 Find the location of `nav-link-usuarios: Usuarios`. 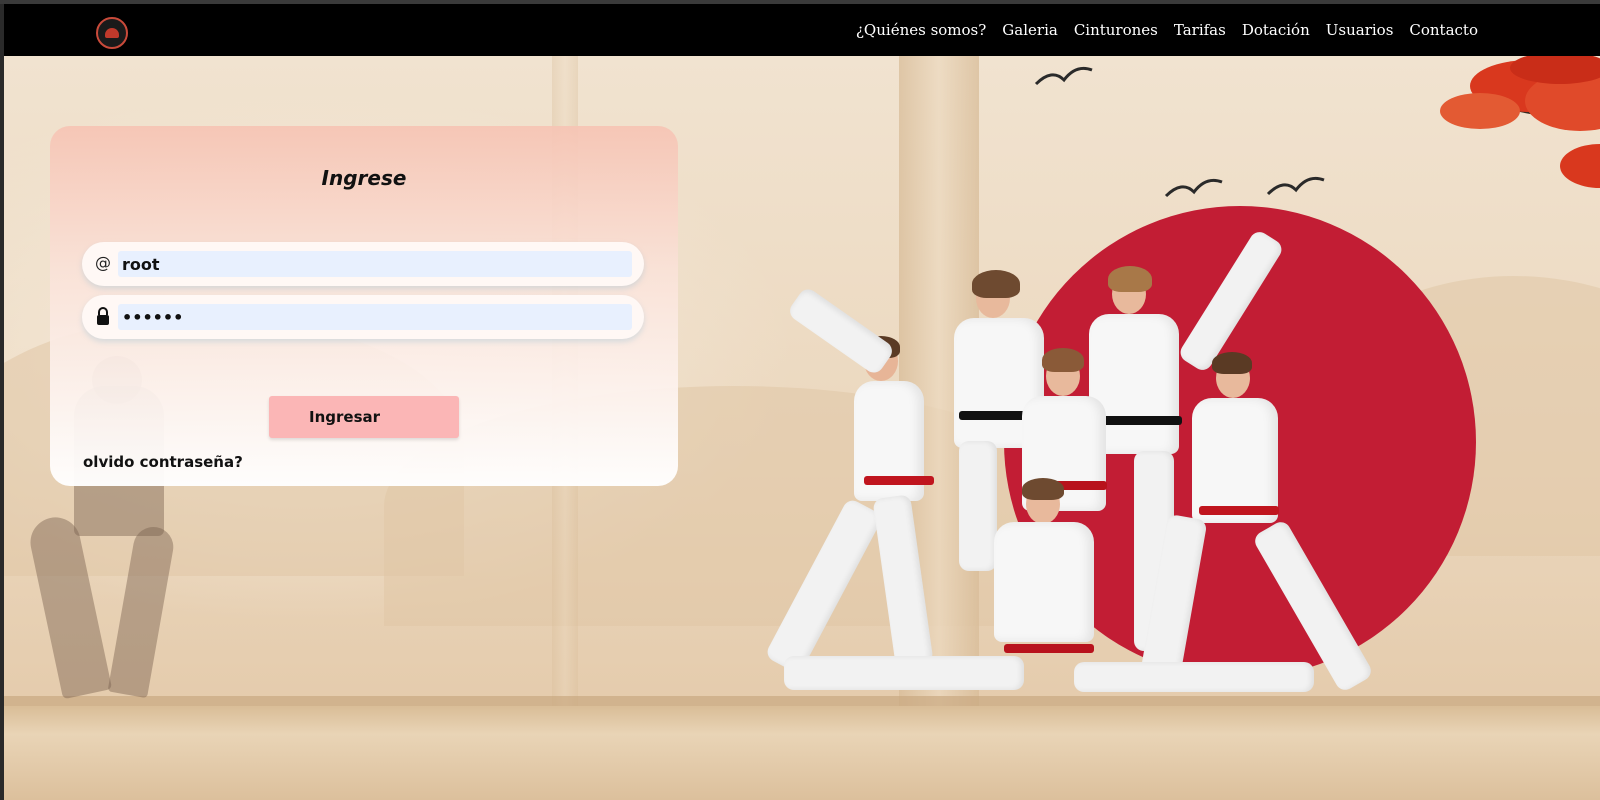

nav-link-usuarios: Usuarios is located at coordinates (1360, 30).